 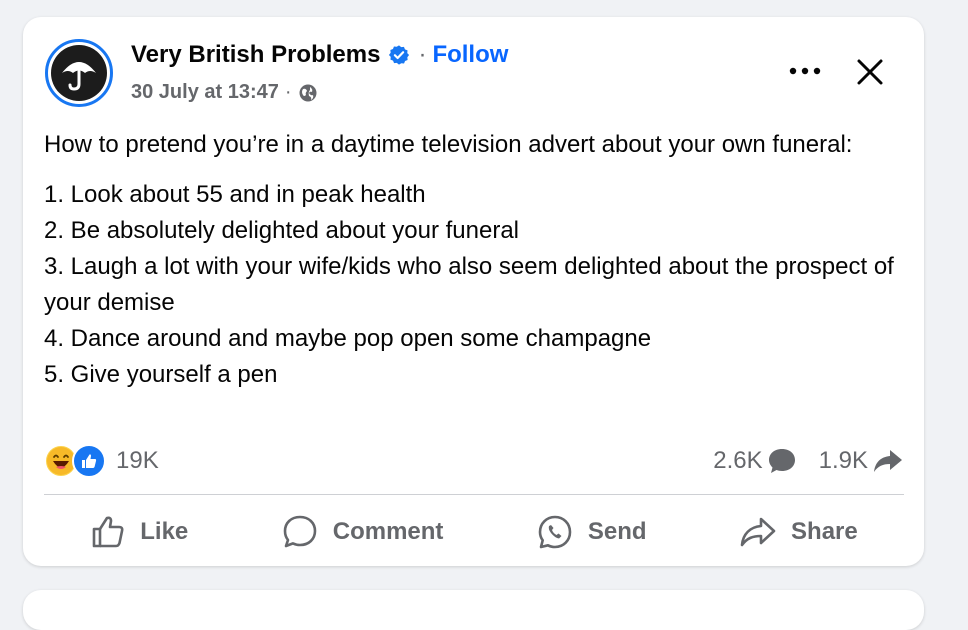 I want to click on list-item: 5. Give yourself a pen, so click(x=161, y=374).